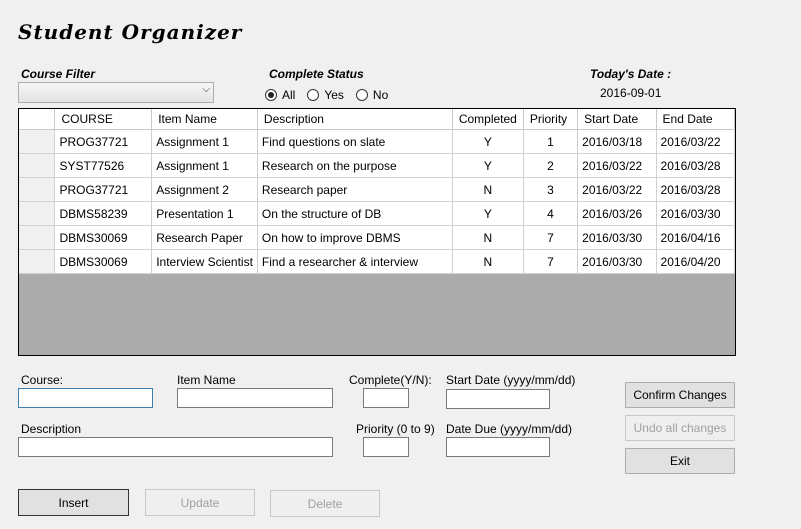 This screenshot has width=801, height=529. I want to click on radio-checked-icon, so click(271, 95).